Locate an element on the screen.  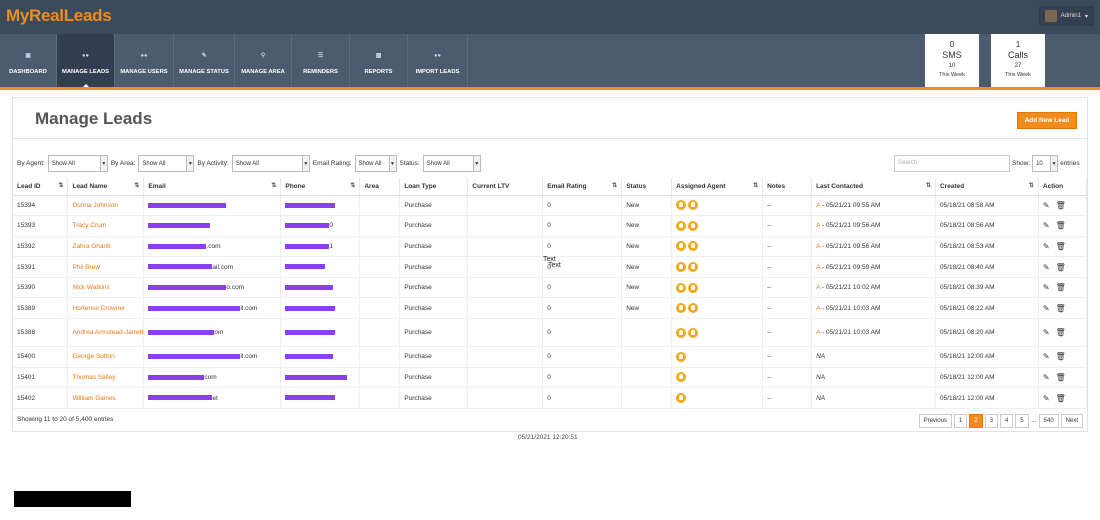
page-button: 540 is located at coordinates (1048, 421).